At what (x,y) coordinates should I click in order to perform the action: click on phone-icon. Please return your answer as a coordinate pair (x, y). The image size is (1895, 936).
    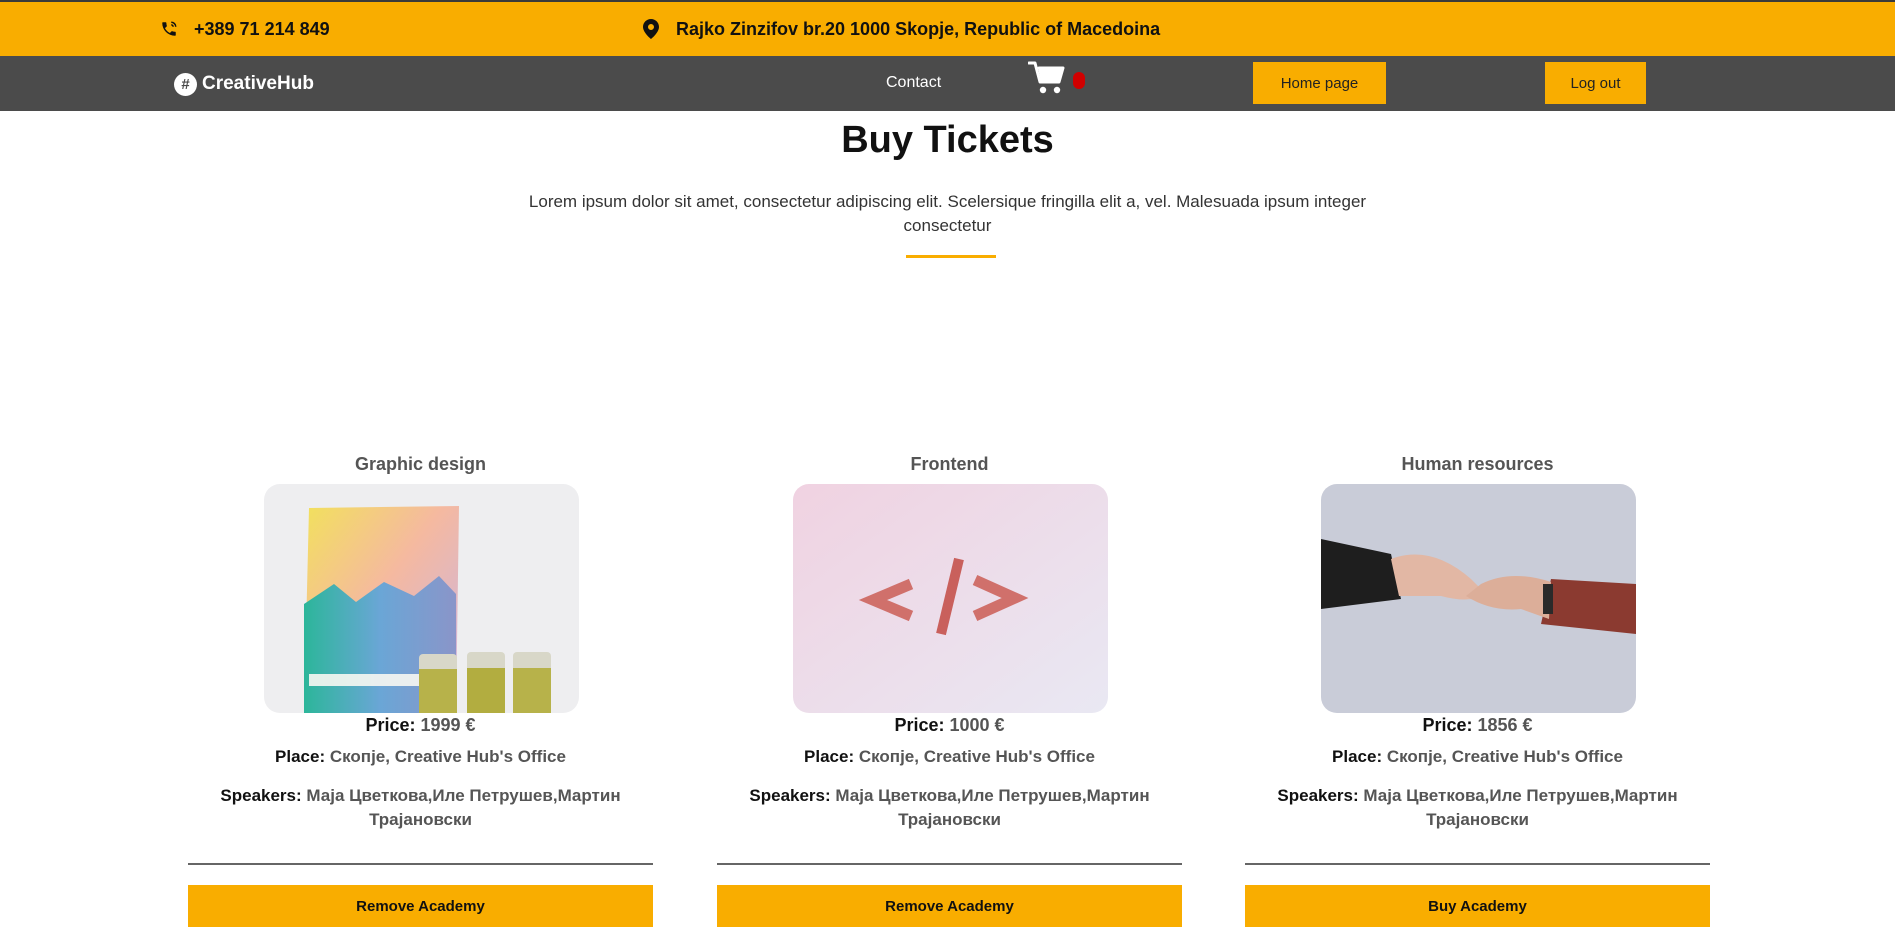
    Looking at the image, I should click on (169, 29).